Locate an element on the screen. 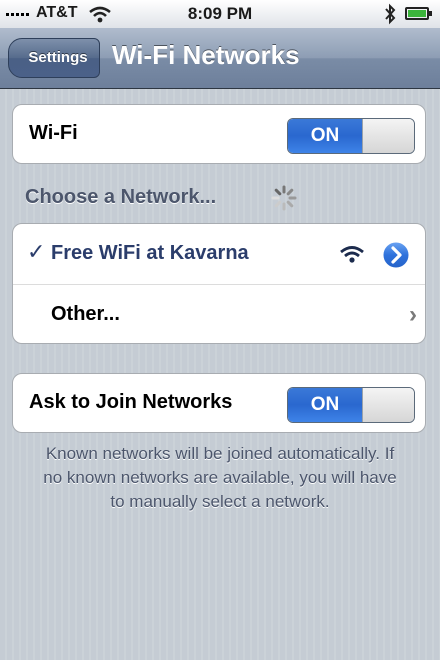 Image resolution: width=440 pixels, height=660 pixels. ask-to-join-row: Ask to Join Networks ON is located at coordinates (219, 403).